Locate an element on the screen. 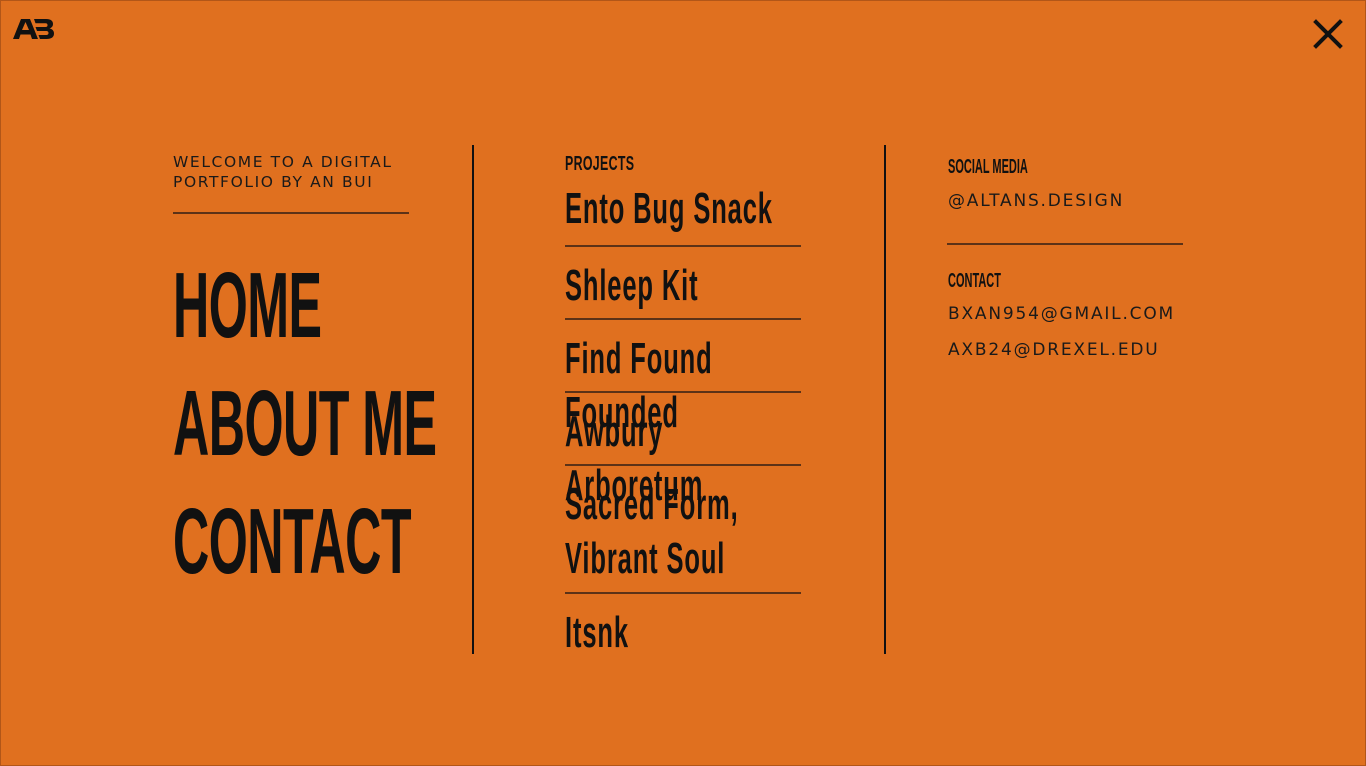  column-divider-right is located at coordinates (885, 399).